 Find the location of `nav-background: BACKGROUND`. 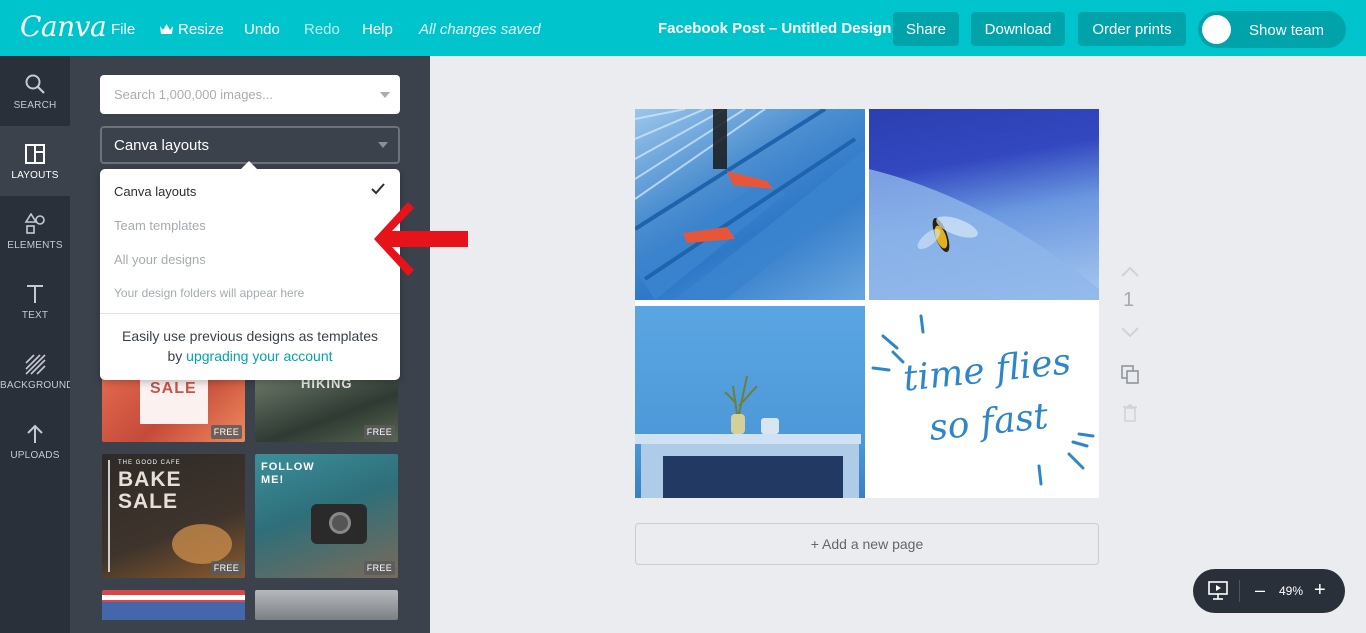

nav-background: BACKGROUND is located at coordinates (37, 371).